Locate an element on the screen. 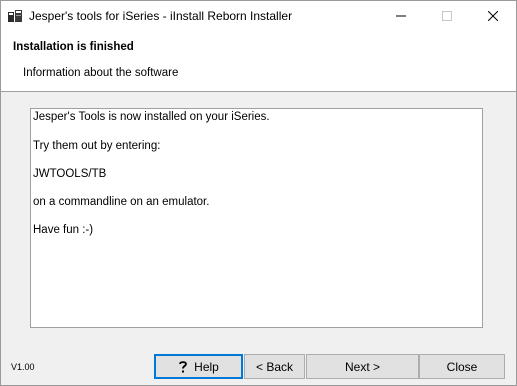 Image resolution: width=517 pixels, height=386 pixels. next-button-label: Next > is located at coordinates (362, 366).